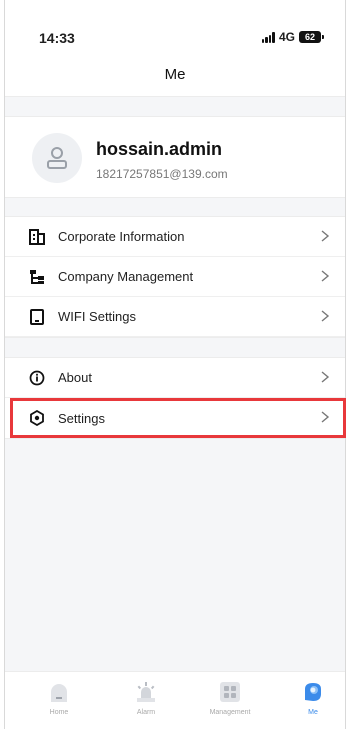  Describe the element at coordinates (268, 37) in the screenshot. I see `signal-icon` at that location.